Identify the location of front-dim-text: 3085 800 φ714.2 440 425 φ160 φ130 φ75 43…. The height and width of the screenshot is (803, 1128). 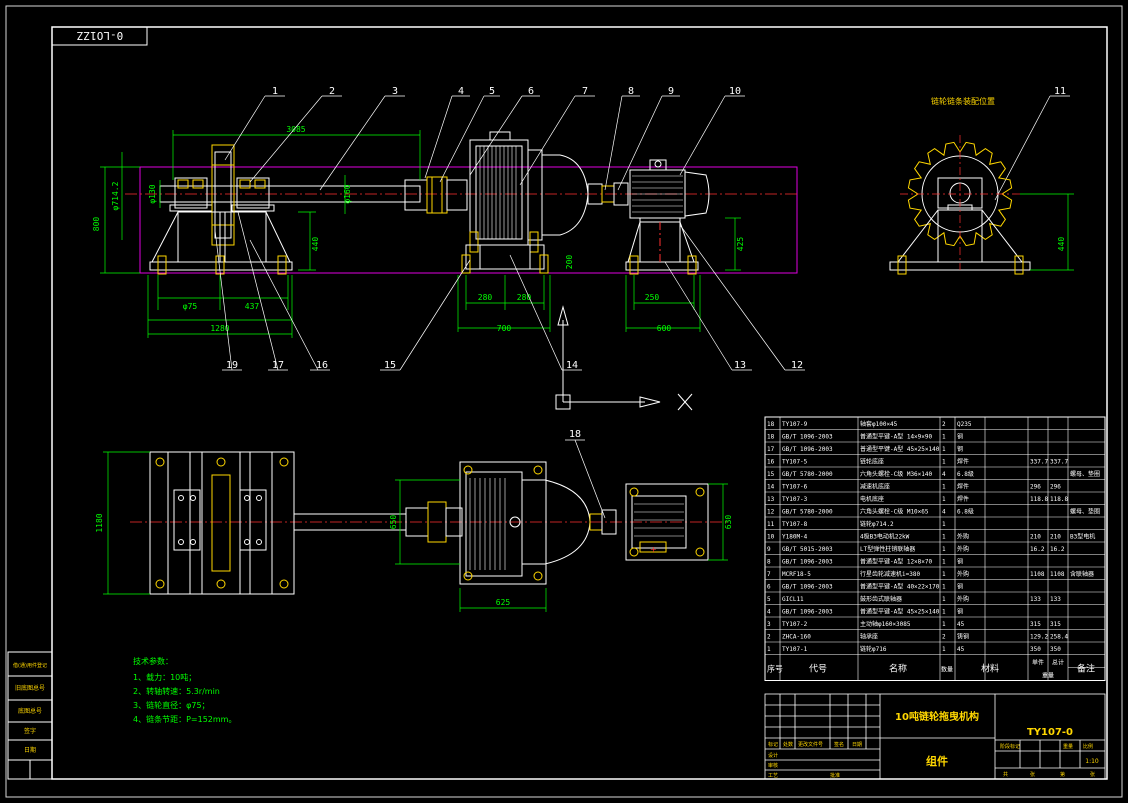
(418, 229).